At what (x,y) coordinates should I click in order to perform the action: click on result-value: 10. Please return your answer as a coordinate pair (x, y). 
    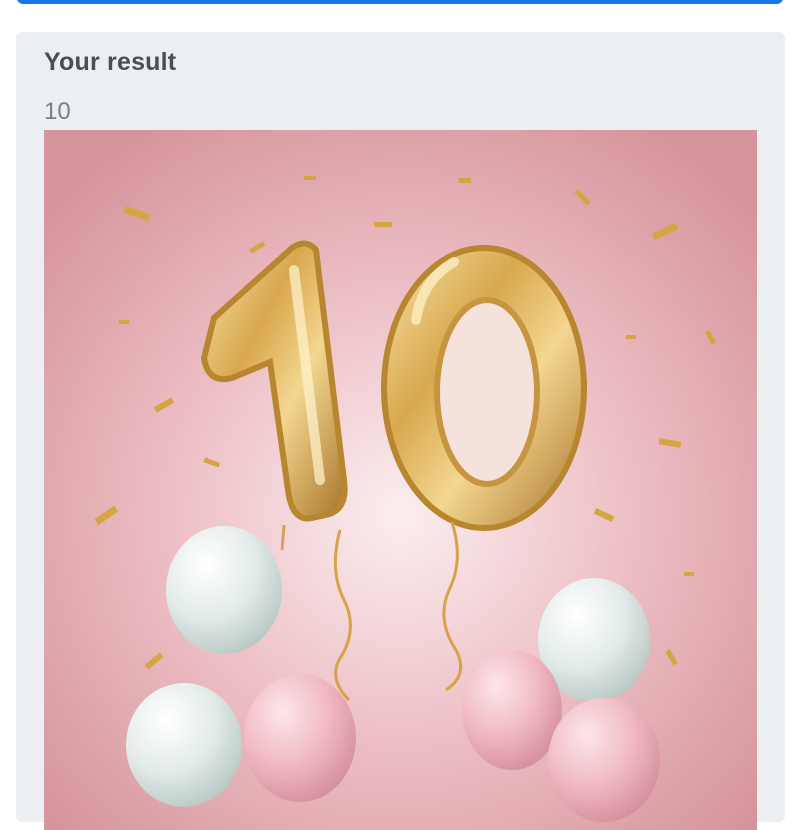
    Looking at the image, I should click on (57, 111).